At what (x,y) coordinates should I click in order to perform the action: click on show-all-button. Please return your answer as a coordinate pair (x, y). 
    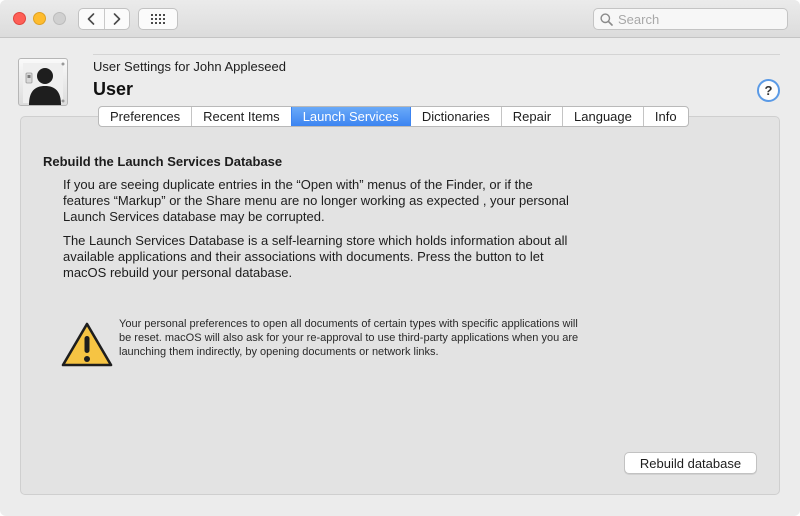
    Looking at the image, I should click on (158, 19).